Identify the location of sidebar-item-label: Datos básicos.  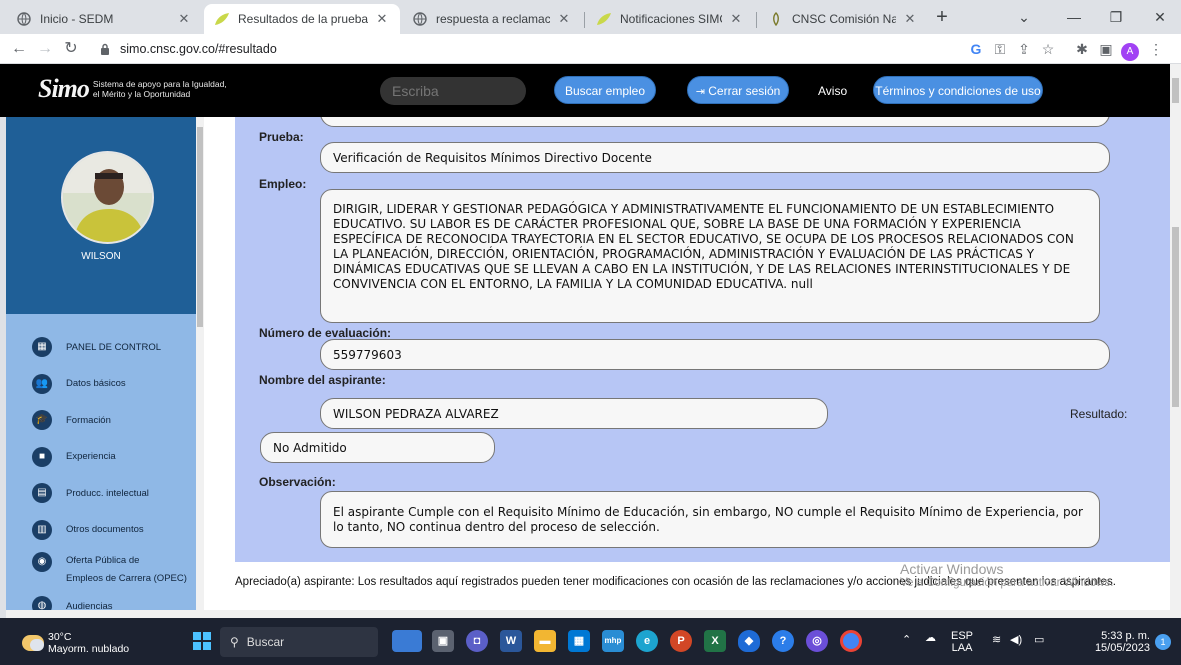
(96, 384).